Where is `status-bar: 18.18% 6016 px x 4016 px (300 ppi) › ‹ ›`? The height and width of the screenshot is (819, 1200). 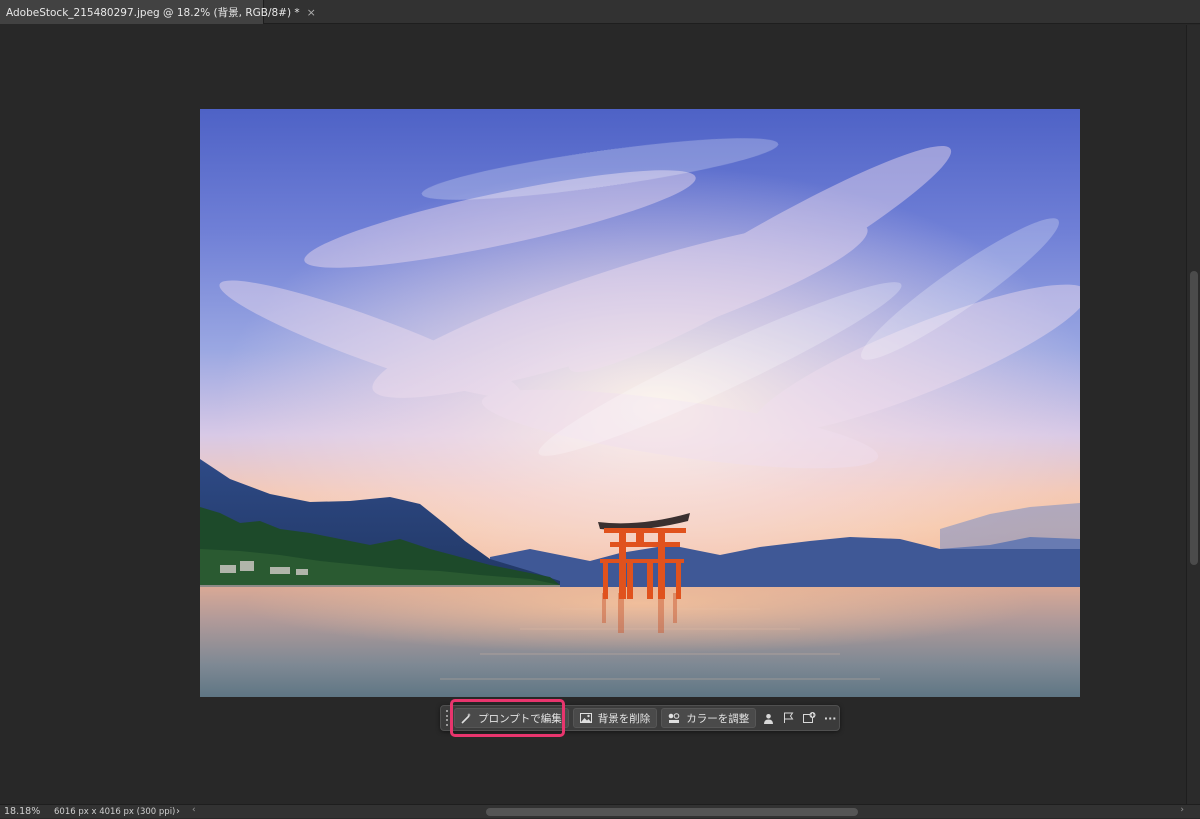
status-bar: 18.18% 6016 px x 4016 px (300 ppi) › ‹ › is located at coordinates (600, 811).